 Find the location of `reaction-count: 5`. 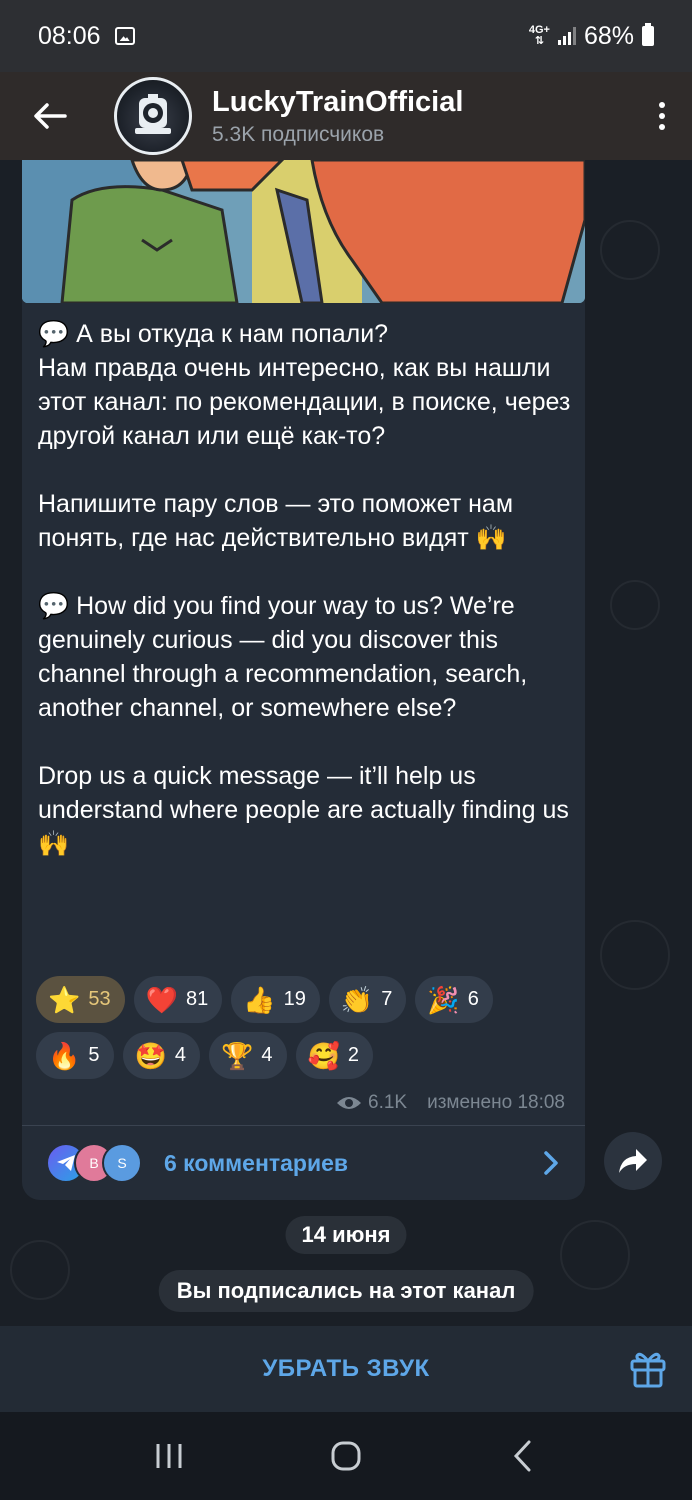

reaction-count: 5 is located at coordinates (94, 1055).